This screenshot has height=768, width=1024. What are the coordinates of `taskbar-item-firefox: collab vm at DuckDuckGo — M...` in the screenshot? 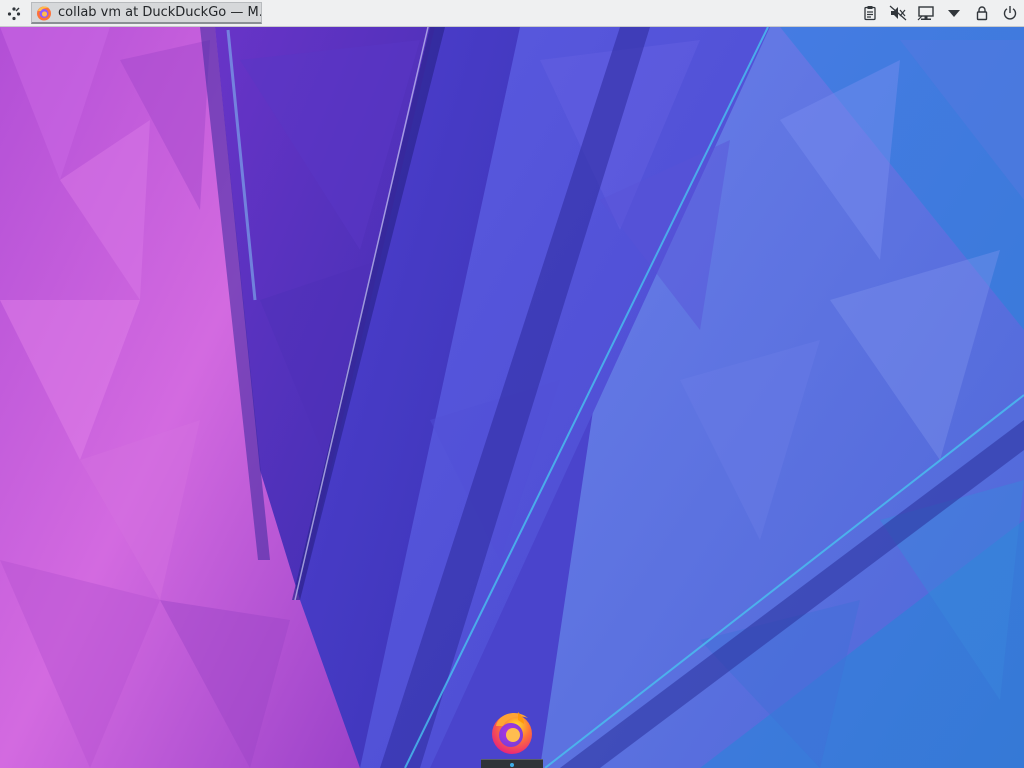 It's located at (146, 13).